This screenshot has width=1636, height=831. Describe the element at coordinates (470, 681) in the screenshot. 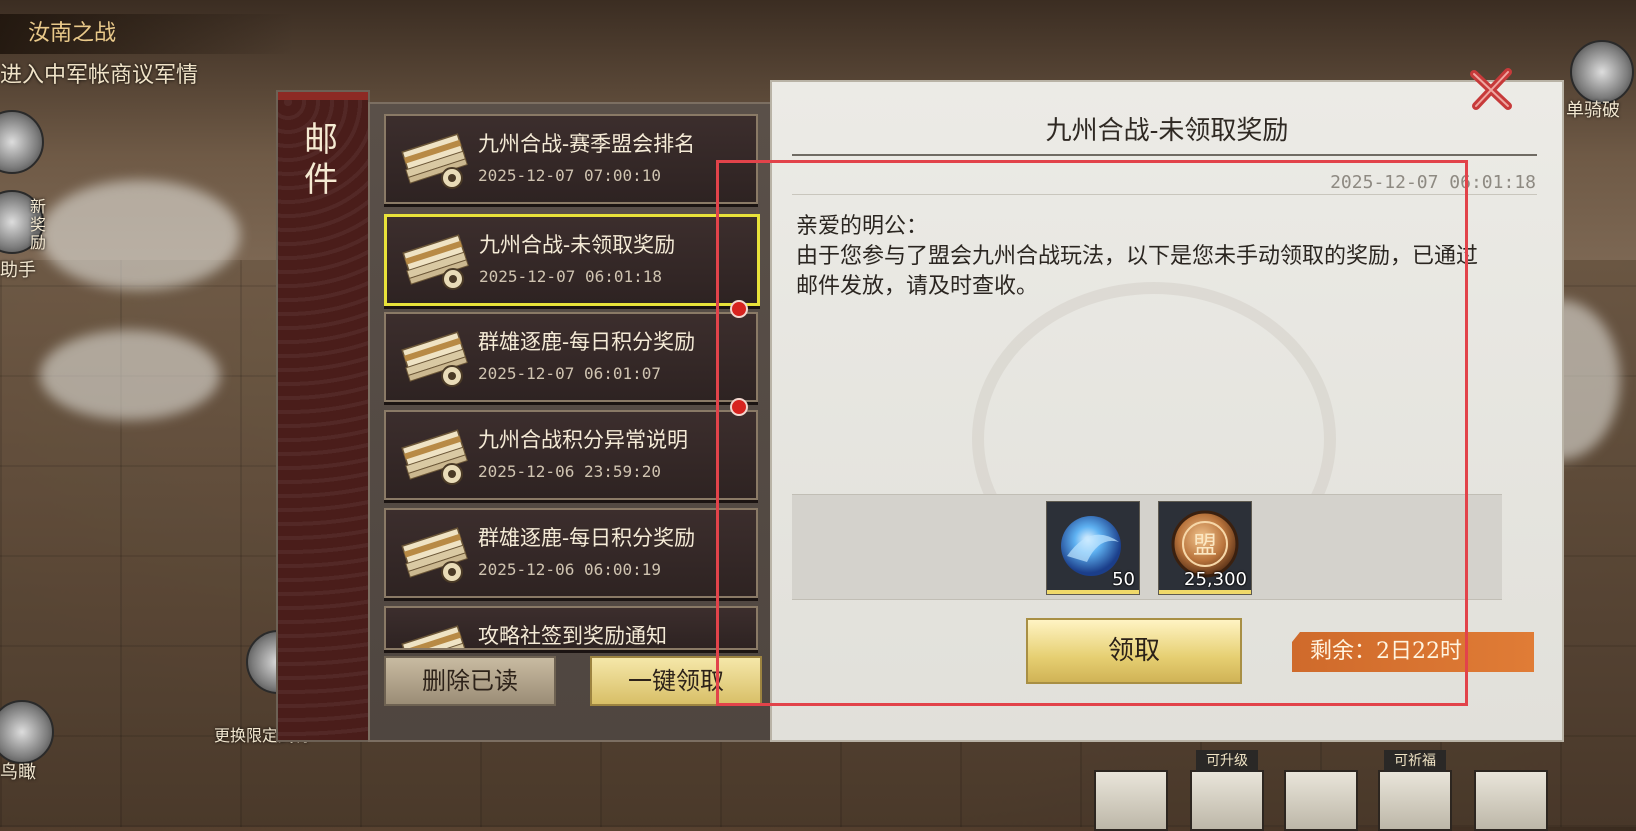

I see `delete-read-button: 删除已读` at that location.